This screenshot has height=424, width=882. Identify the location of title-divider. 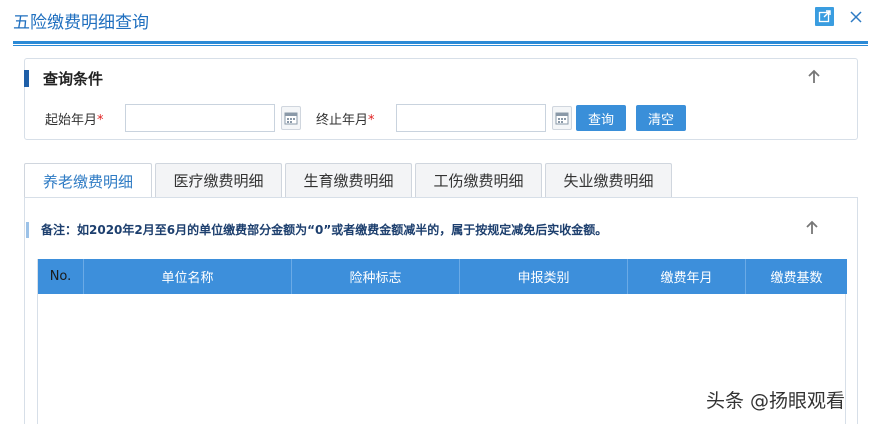
(440, 42).